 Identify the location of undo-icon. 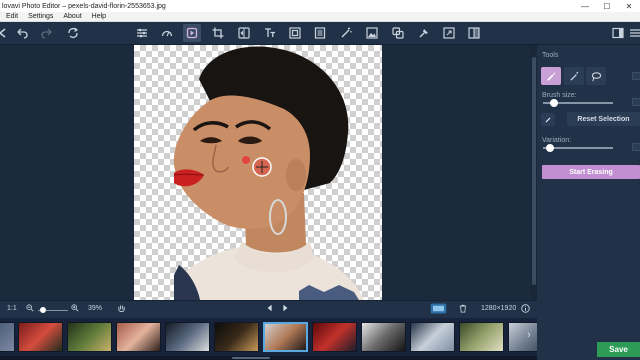
(22, 33).